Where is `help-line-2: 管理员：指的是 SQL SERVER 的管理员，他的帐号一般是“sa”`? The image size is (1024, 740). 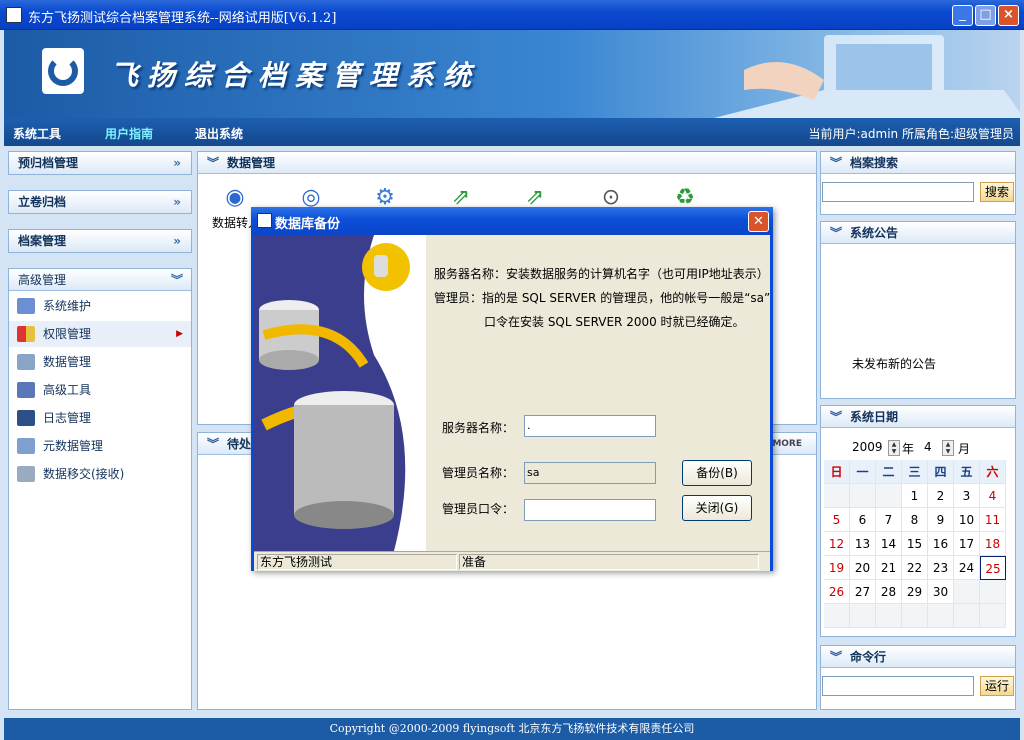 help-line-2: 管理员：指的是 SQL SERVER 的管理员，他的帐号一般是“sa” is located at coordinates (602, 298).